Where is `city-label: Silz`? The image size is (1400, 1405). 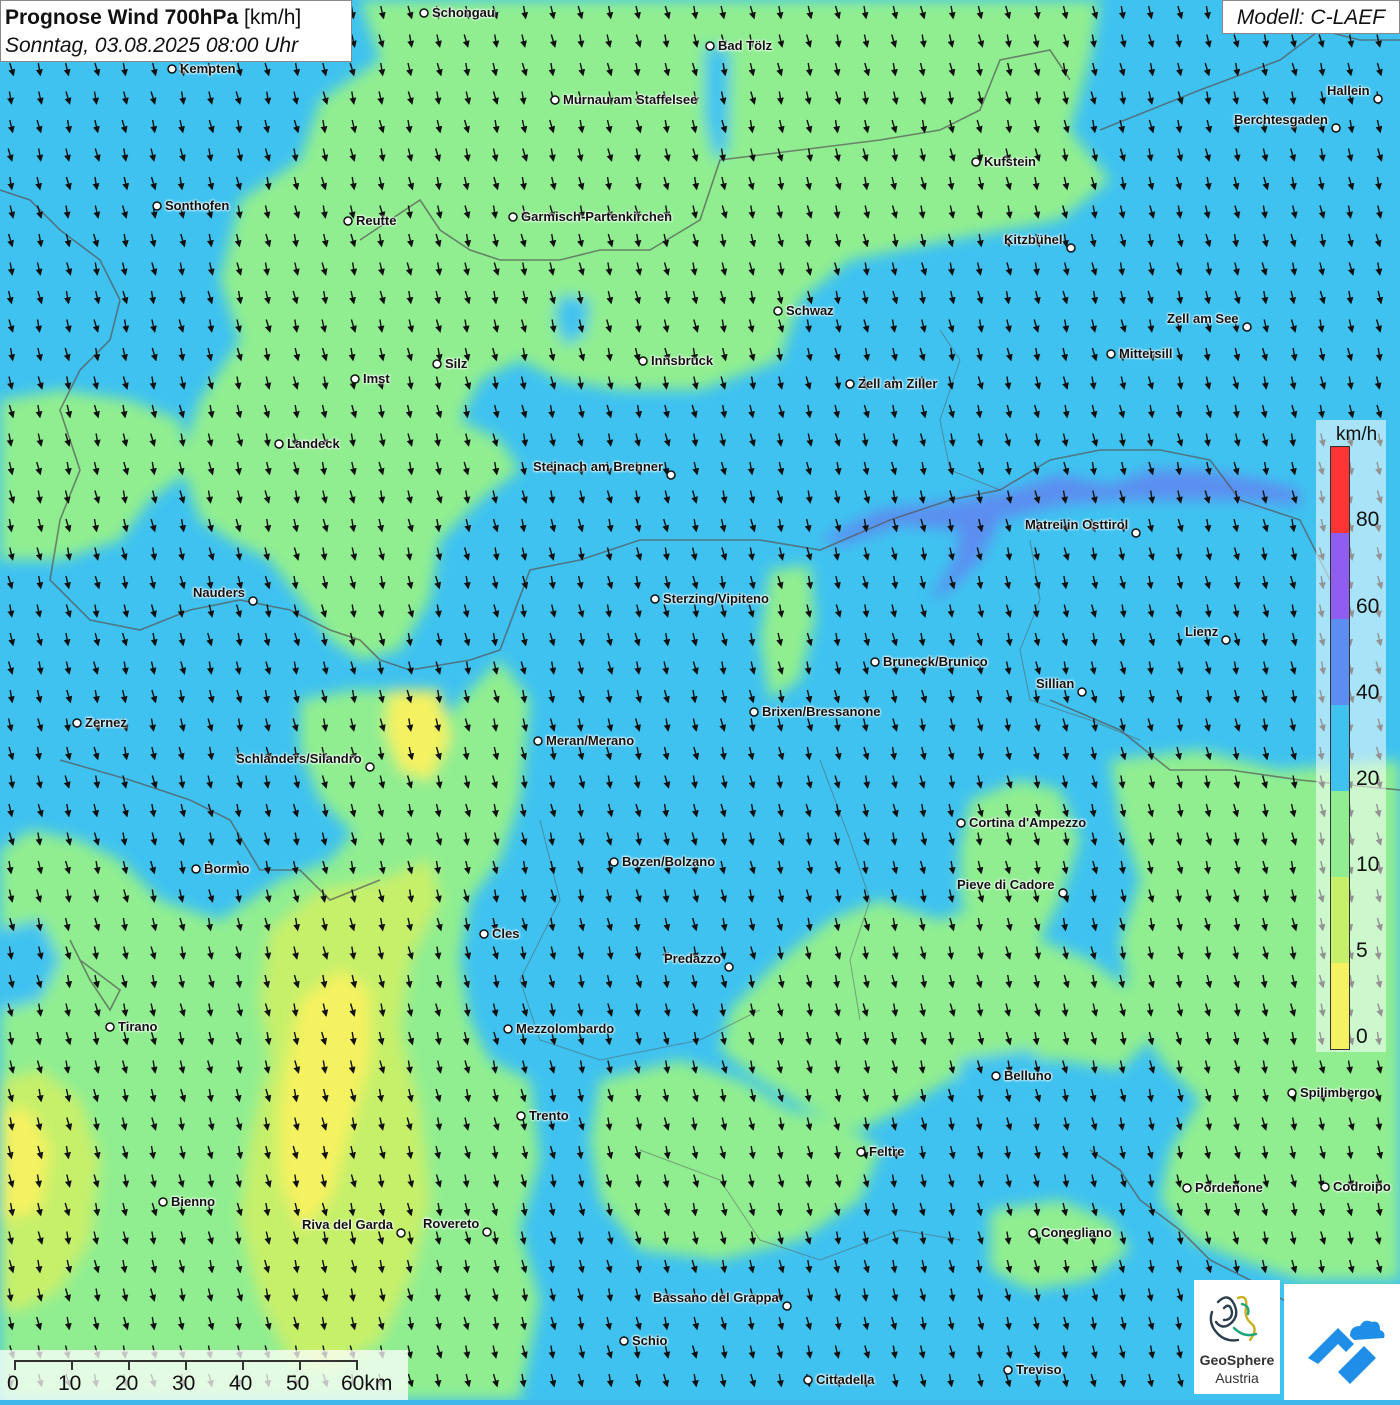 city-label: Silz is located at coordinates (456, 363).